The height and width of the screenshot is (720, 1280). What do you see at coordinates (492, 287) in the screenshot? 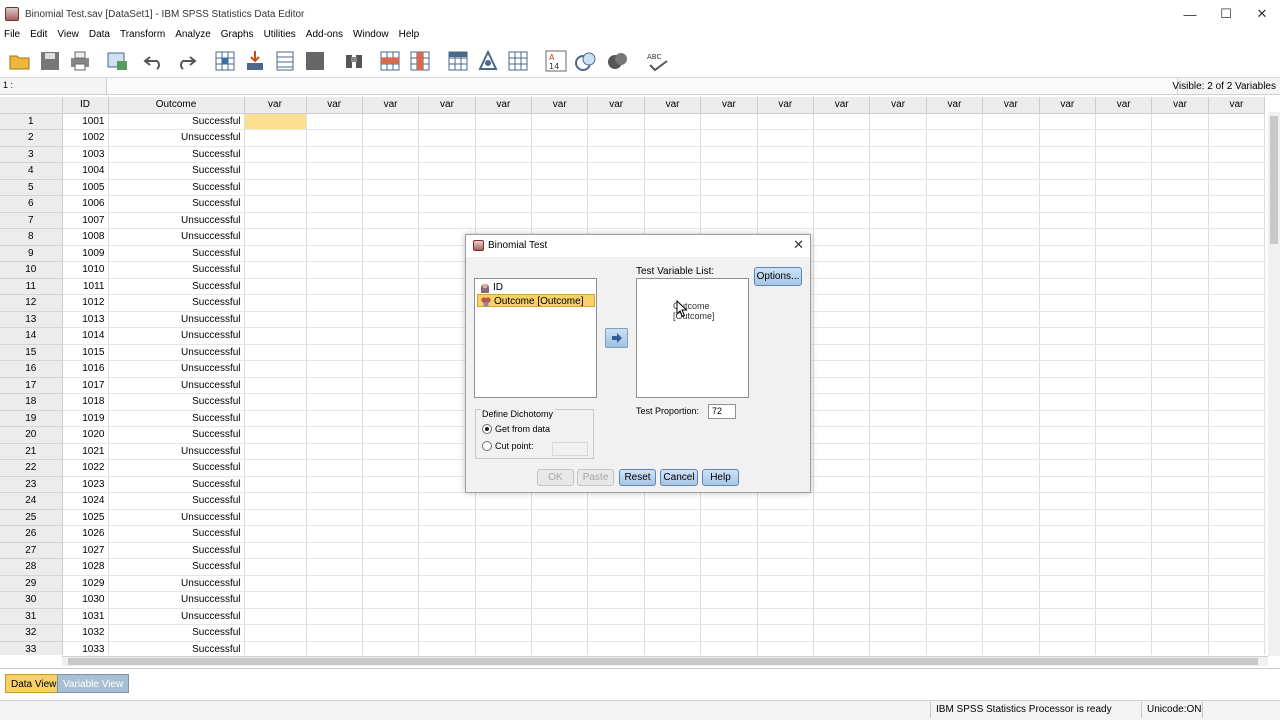
I see `variable-item-id: ID` at bounding box center [492, 287].